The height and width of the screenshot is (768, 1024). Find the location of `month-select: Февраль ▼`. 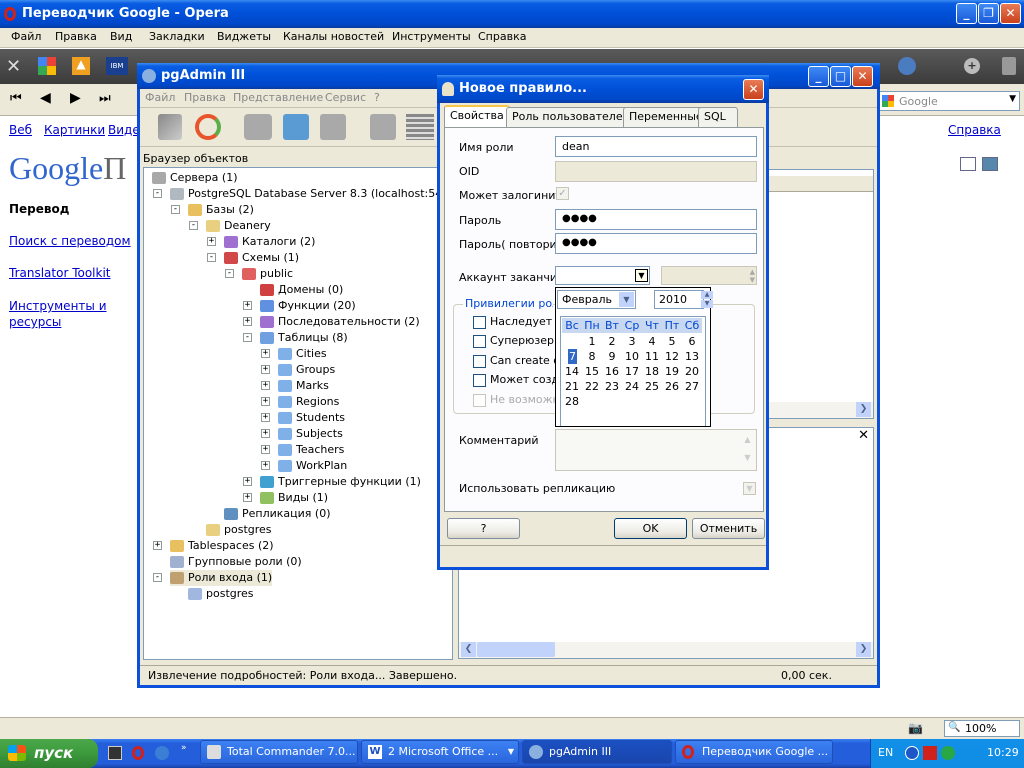

month-select: Февраль ▼ is located at coordinates (596, 299).